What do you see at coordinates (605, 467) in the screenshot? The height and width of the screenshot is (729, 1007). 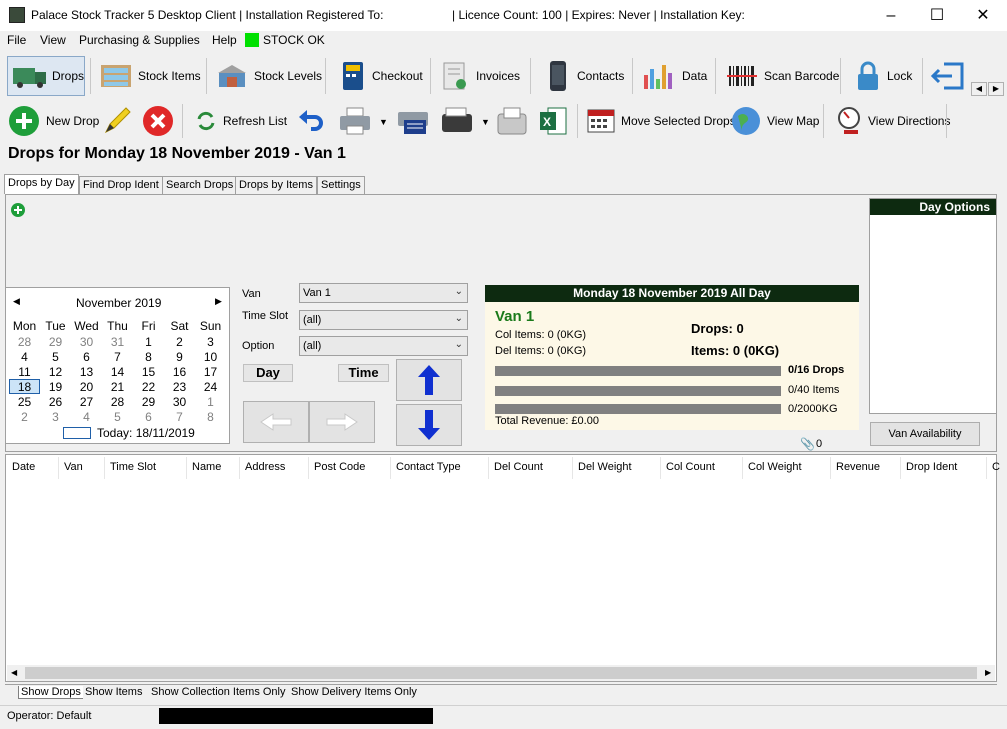 I see `column-header: Del Weight` at bounding box center [605, 467].